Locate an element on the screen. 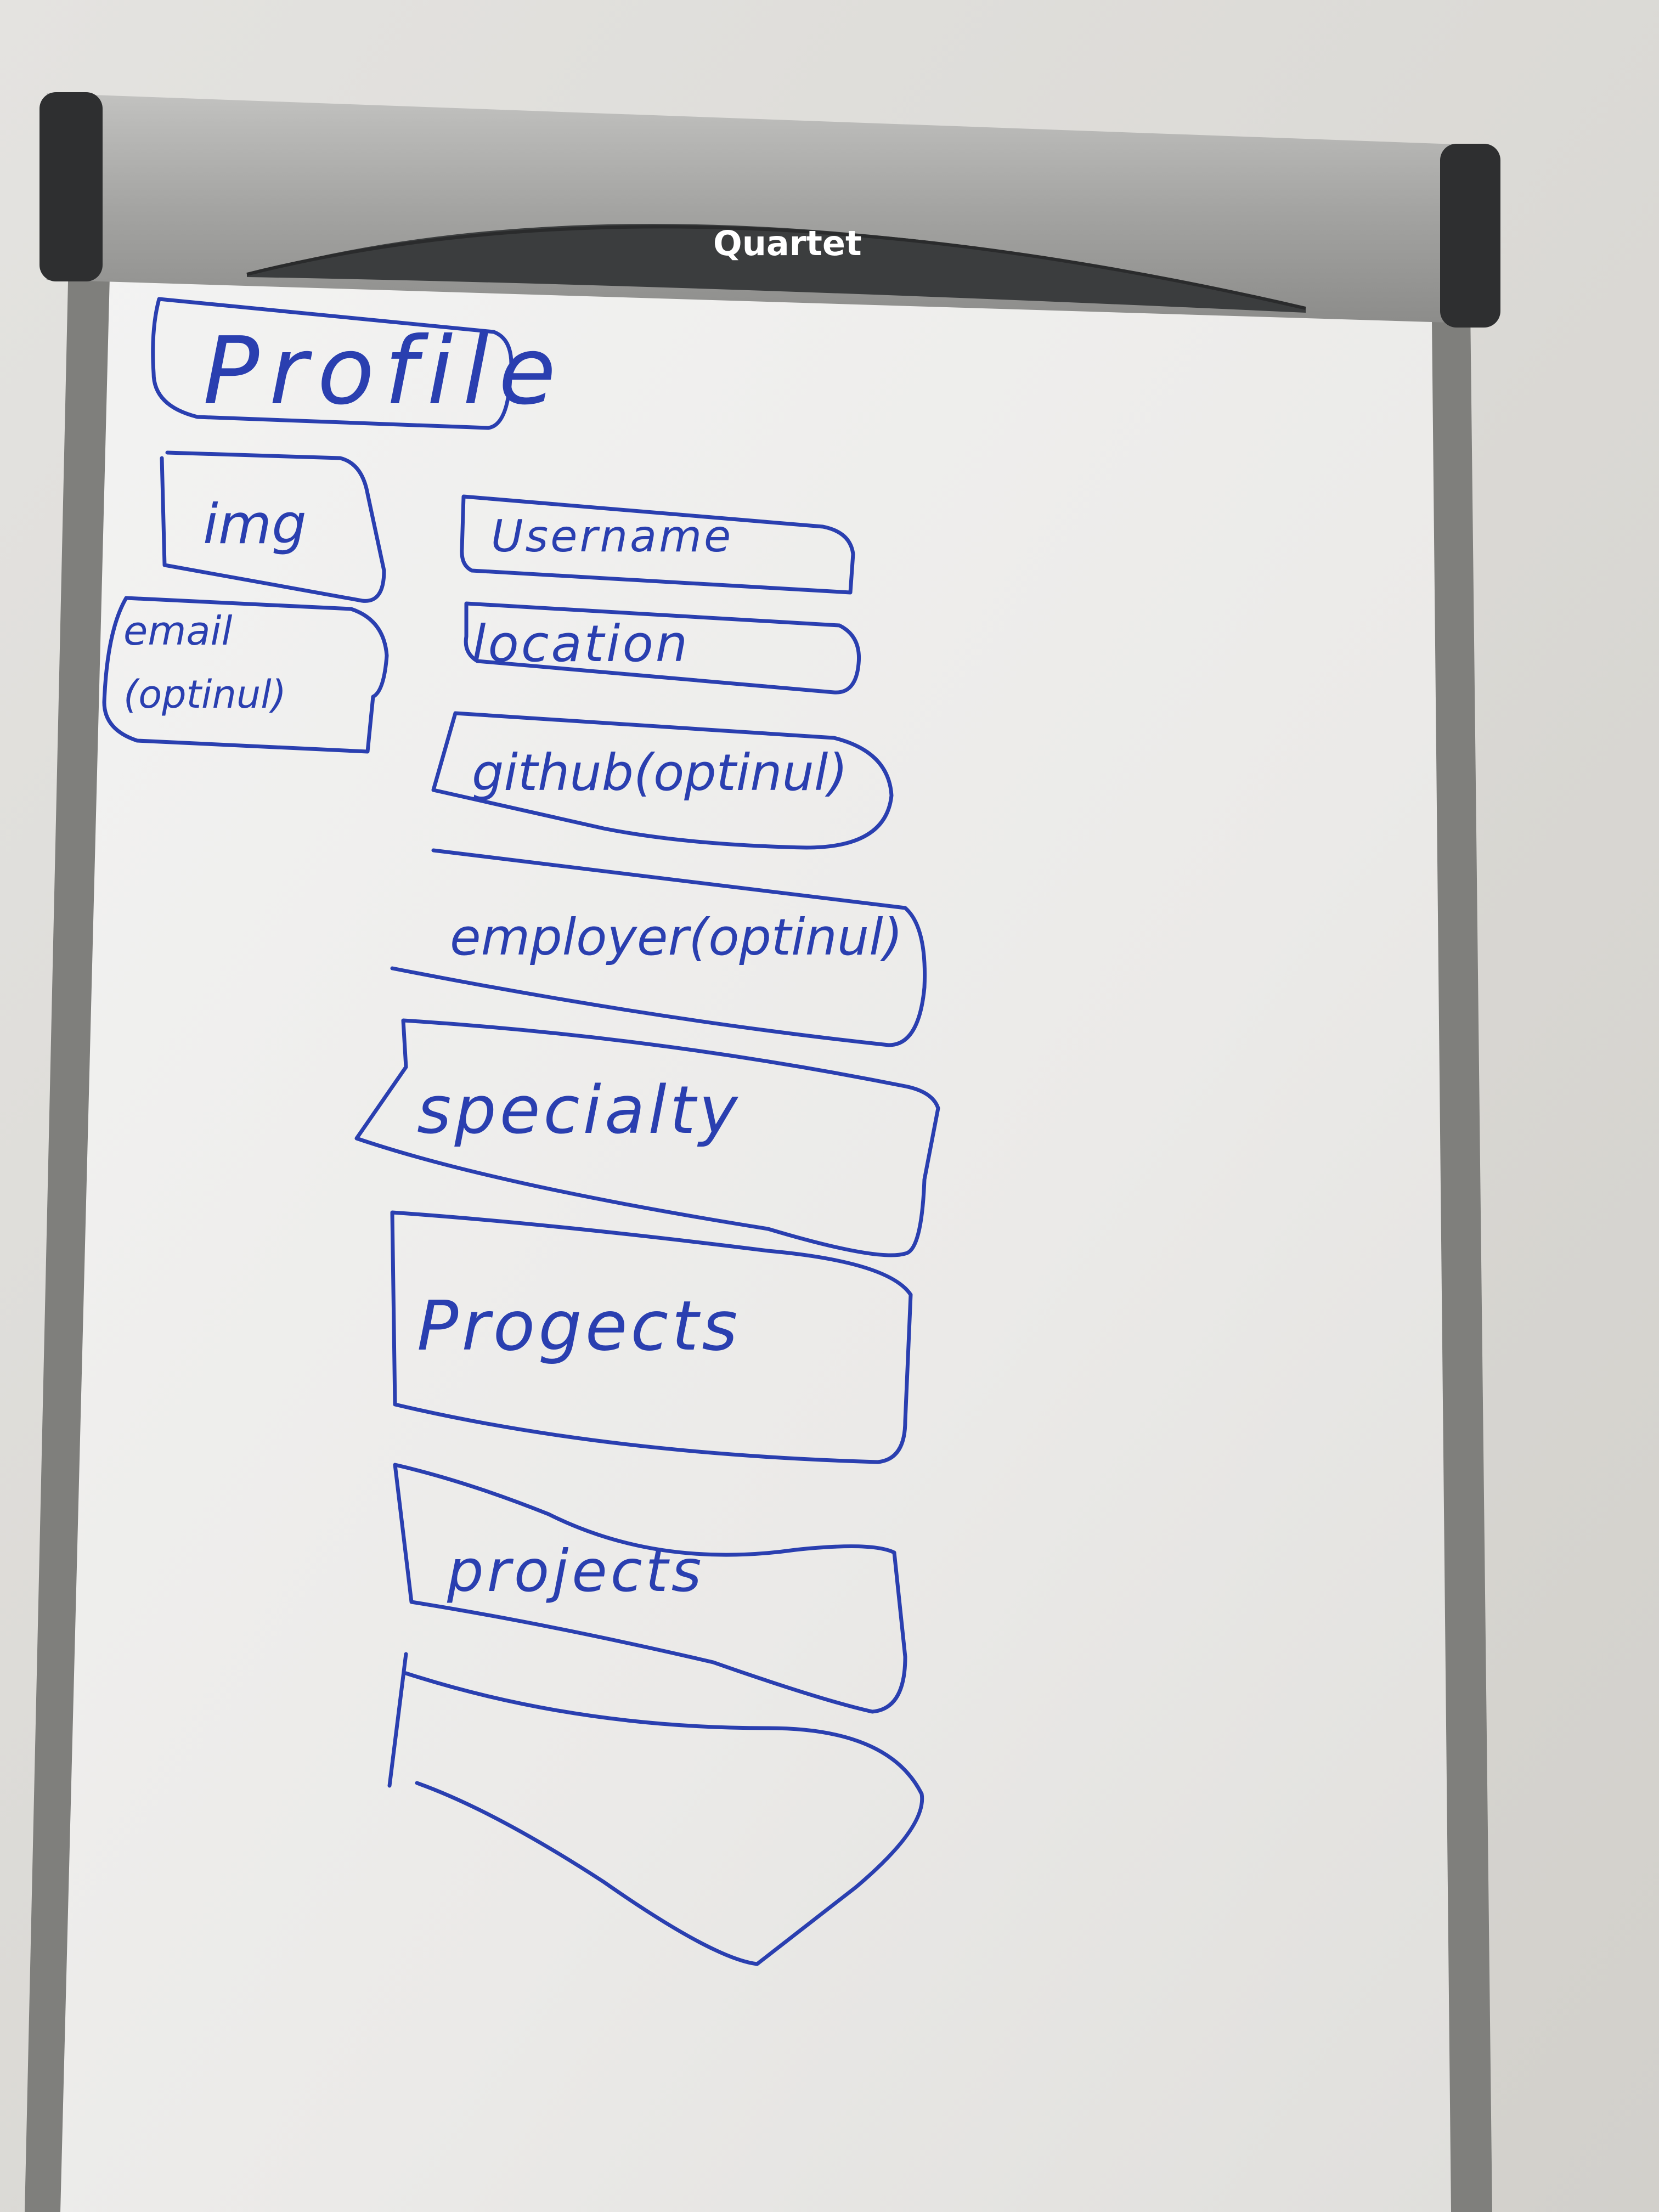 The height and width of the screenshot is (2212, 1659). field-projects: projects is located at coordinates (575, 1572).